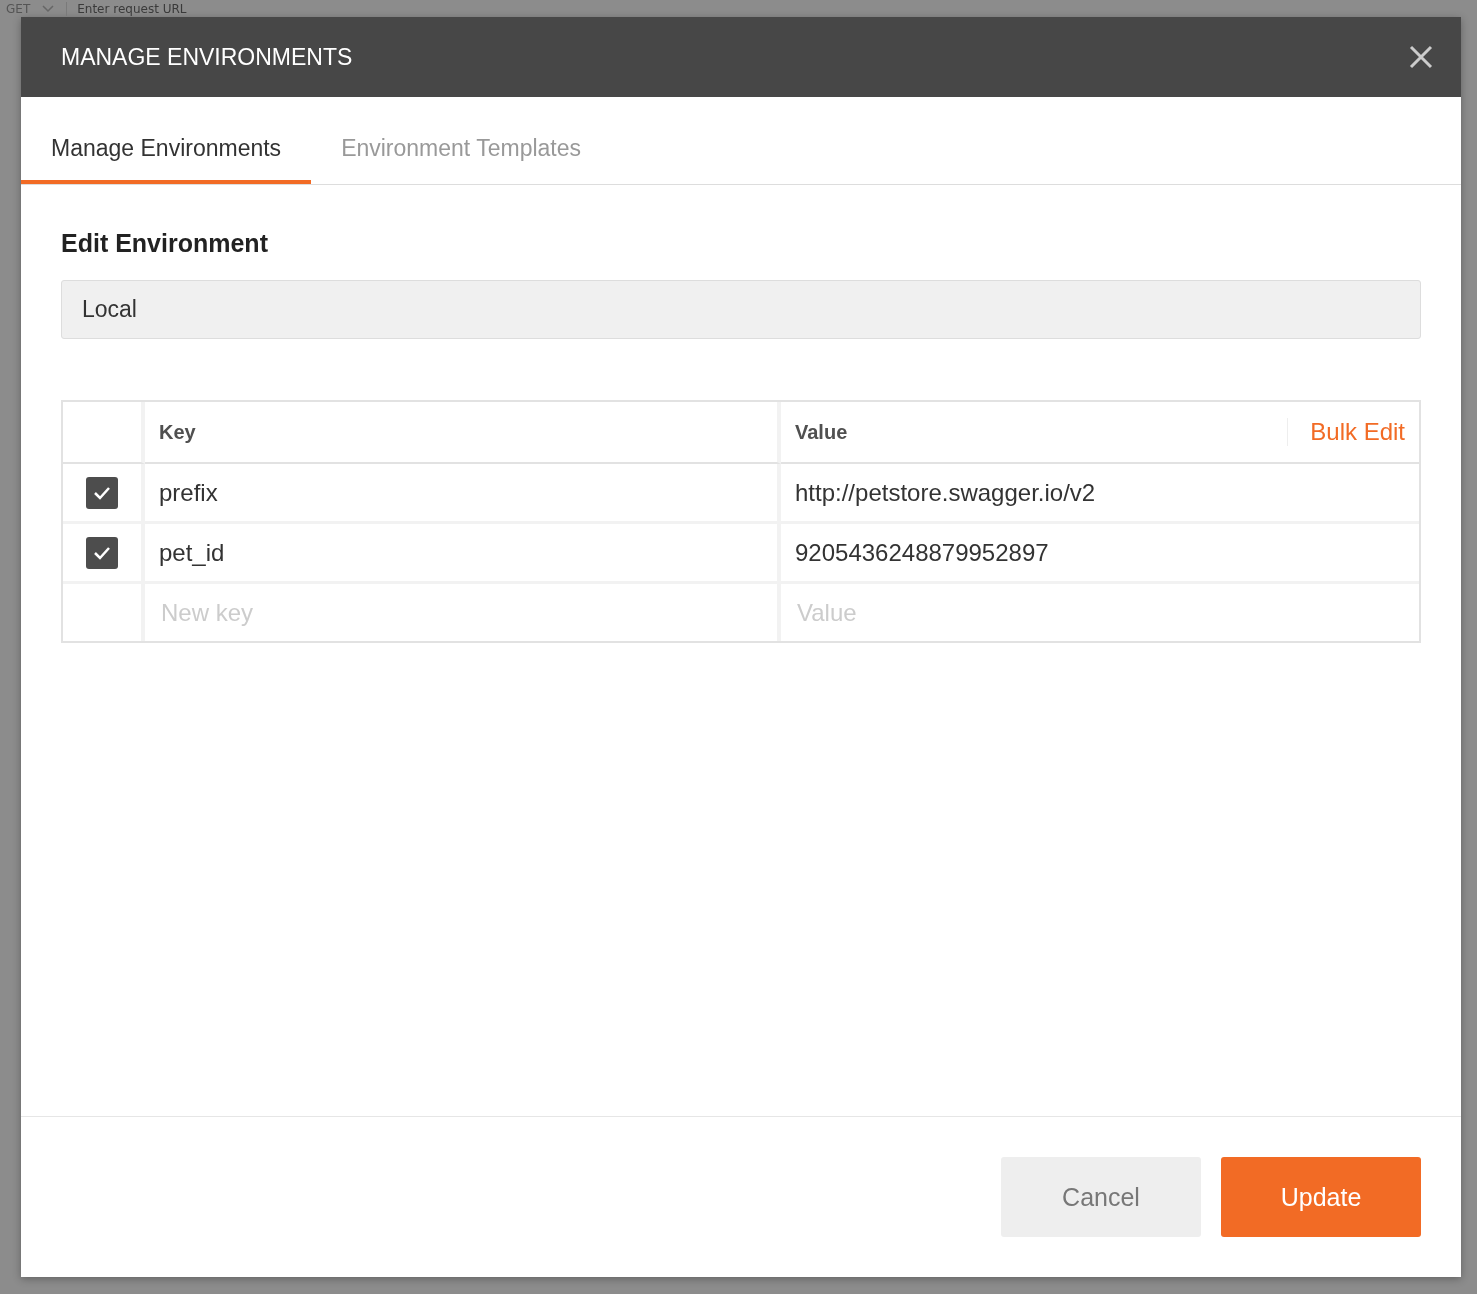 The width and height of the screenshot is (1477, 1294). Describe the element at coordinates (1100, 494) in the screenshot. I see `value-cell: http://petstore.swagger.io/v2` at that location.